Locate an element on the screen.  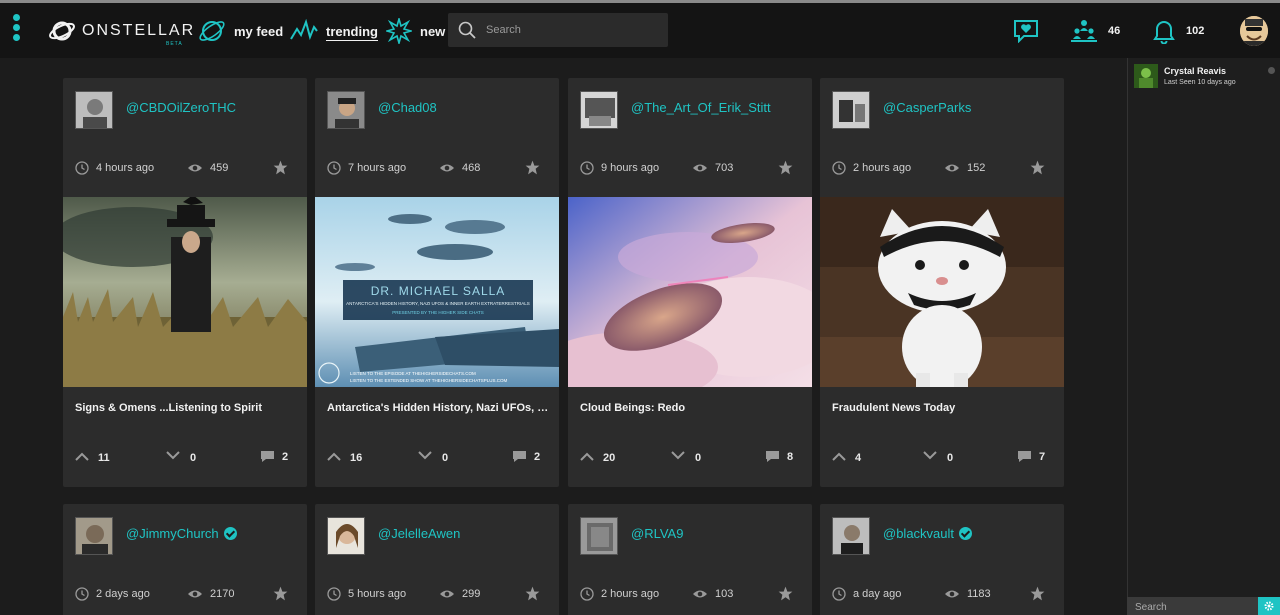
post-image-raven-field is located at coordinates (185, 292).